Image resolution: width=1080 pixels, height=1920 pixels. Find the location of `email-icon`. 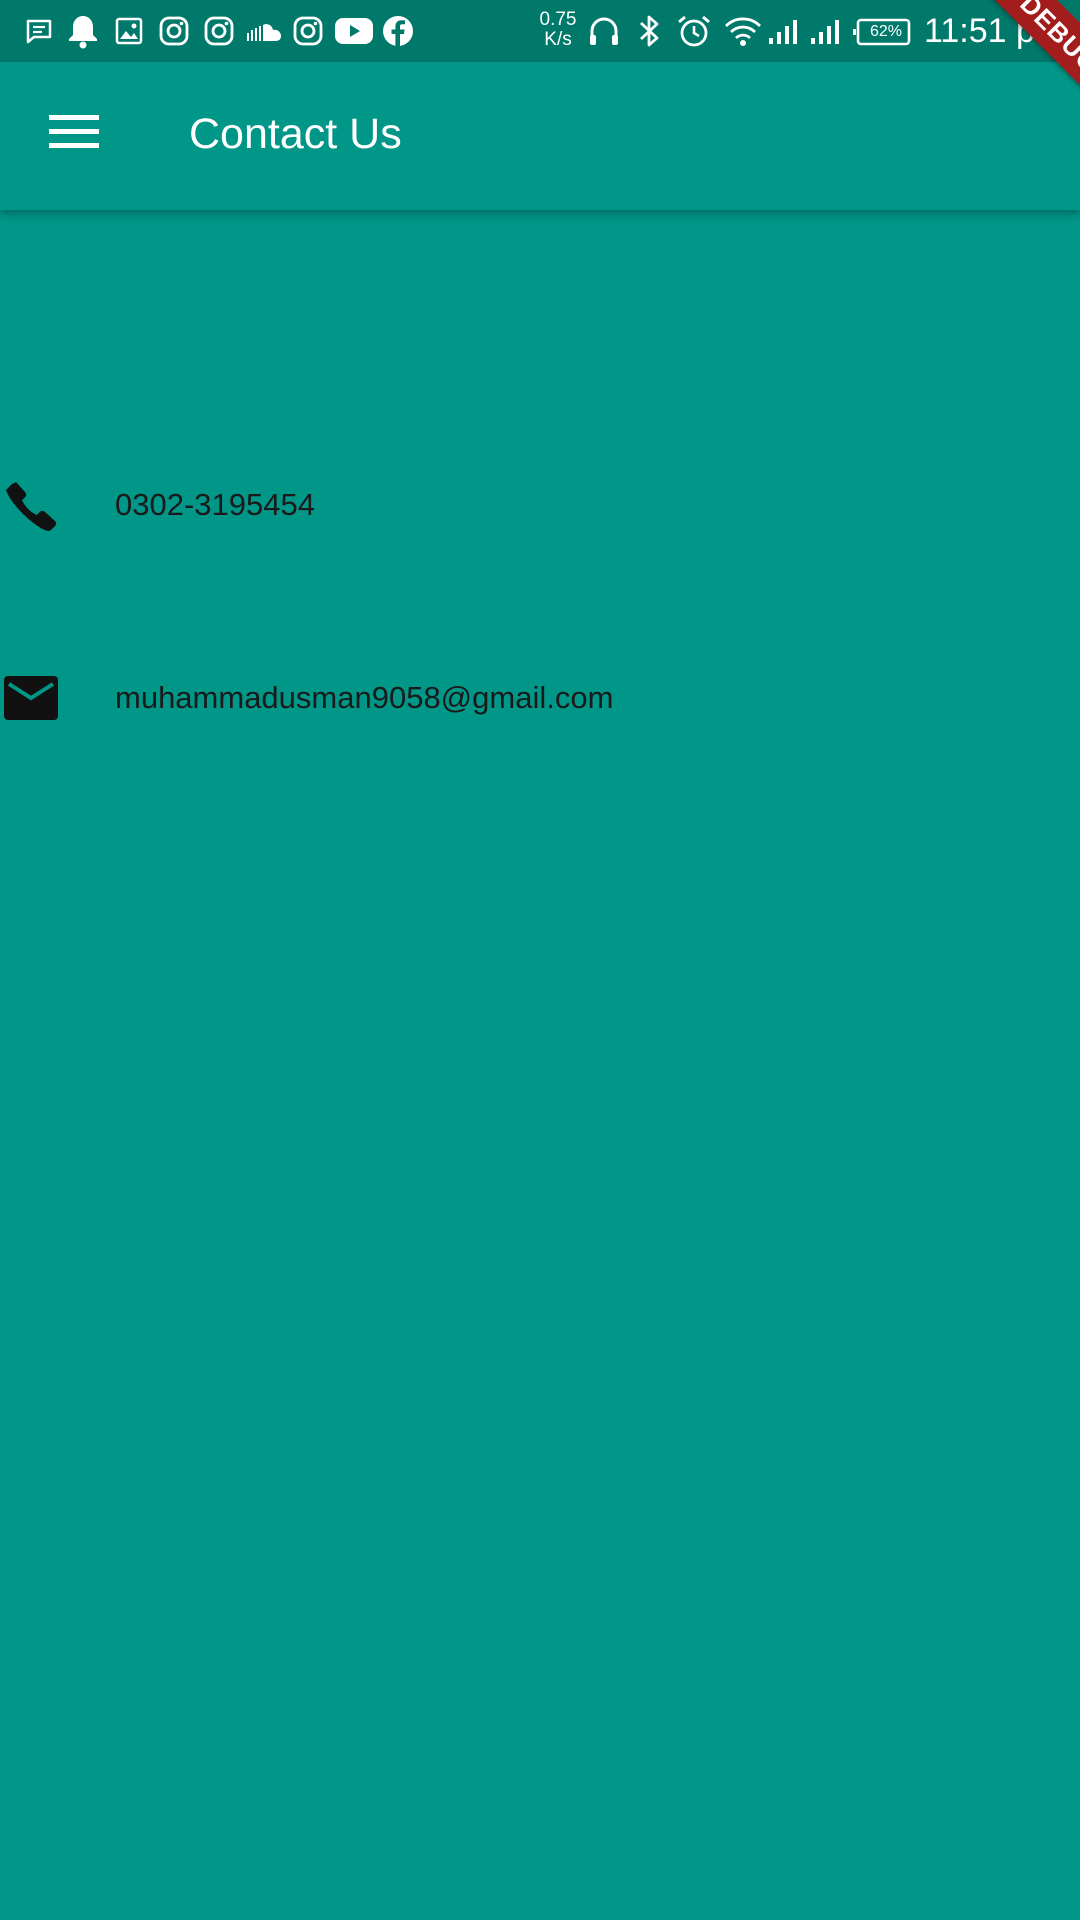

email-icon is located at coordinates (30, 698).